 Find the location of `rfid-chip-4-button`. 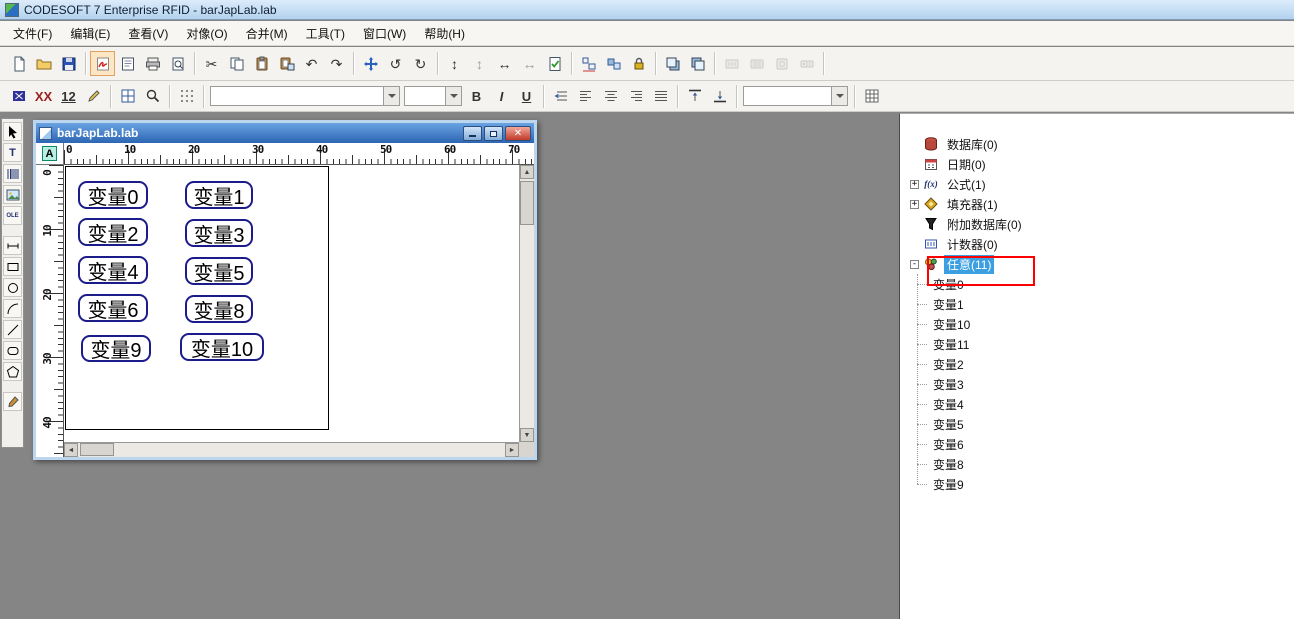

rfid-chip-4-button is located at coordinates (806, 63).